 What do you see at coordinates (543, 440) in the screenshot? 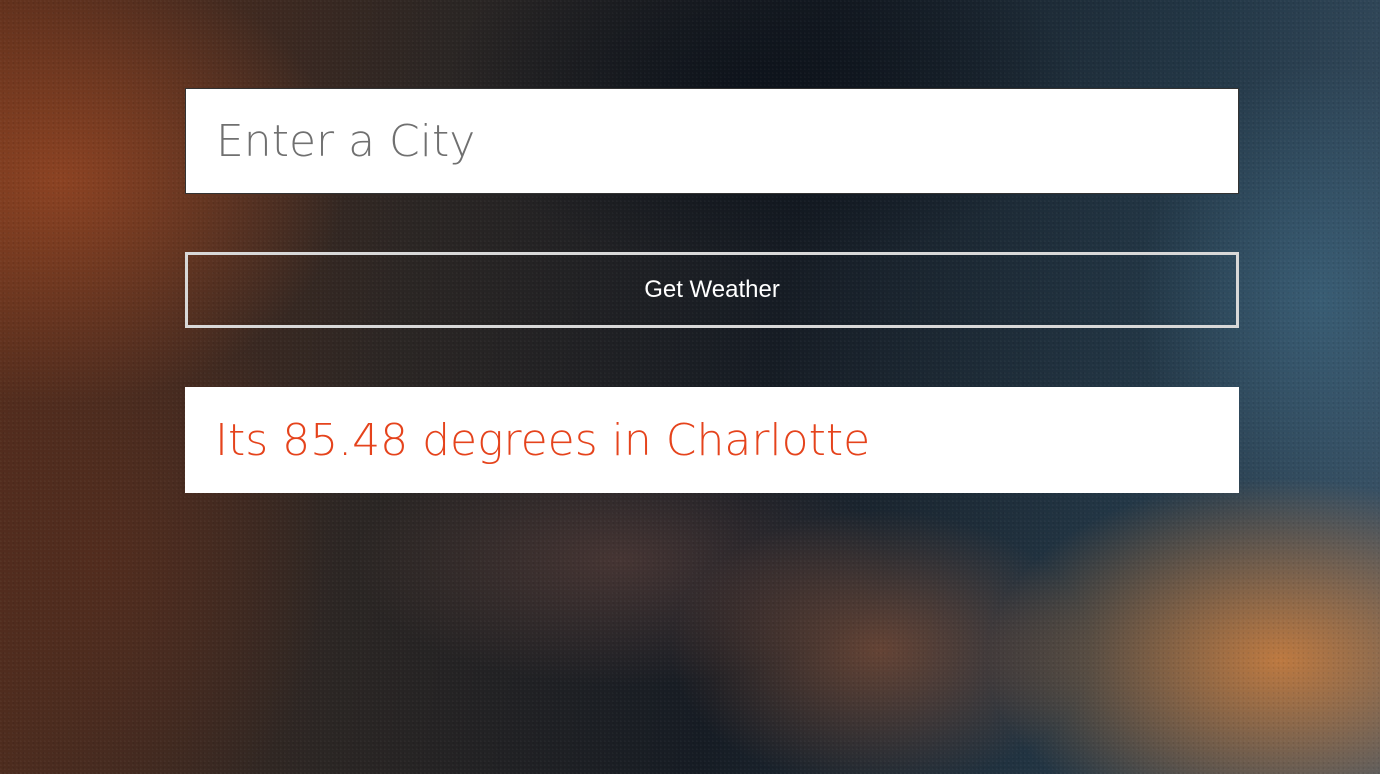
I see `weather-result-text: Its 85.48 degrees in Charlotte` at bounding box center [543, 440].